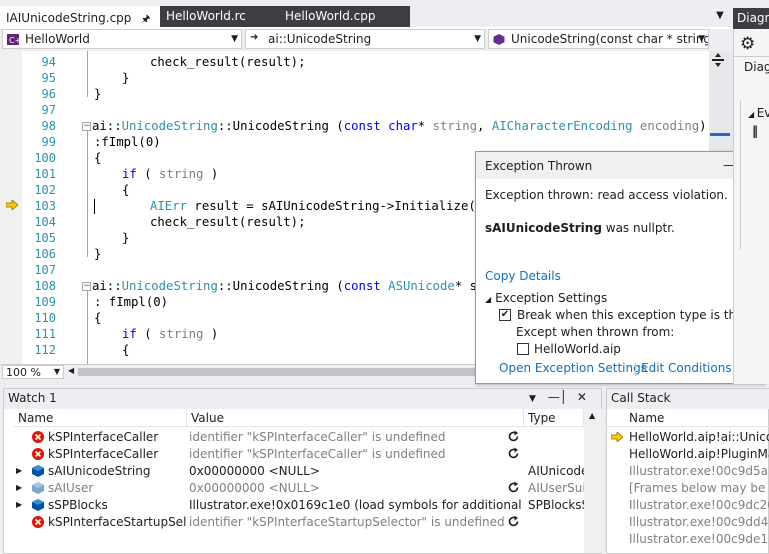  What do you see at coordinates (38, 522) in the screenshot?
I see `error-icon` at bounding box center [38, 522].